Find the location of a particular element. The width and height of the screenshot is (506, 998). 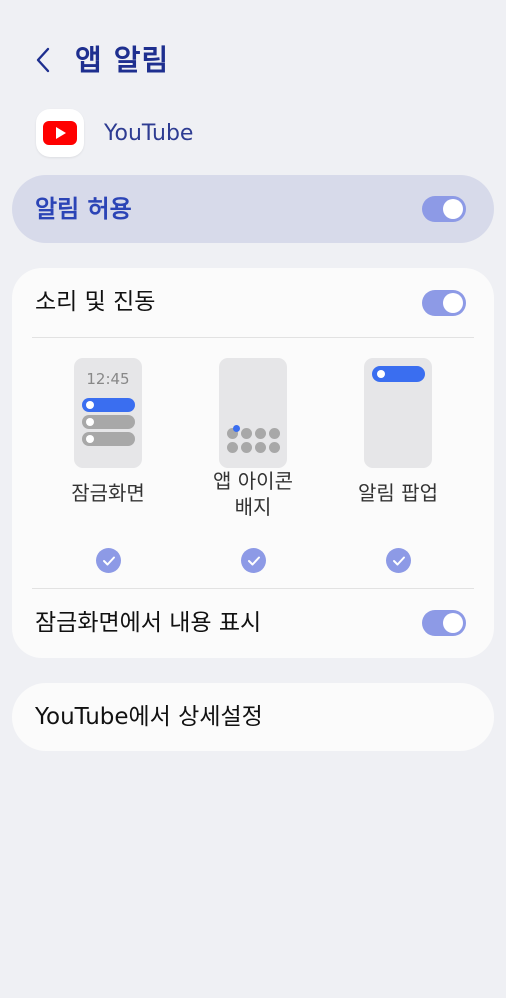

style-lock-screen-label: 잠금화면 is located at coordinates (108, 493).